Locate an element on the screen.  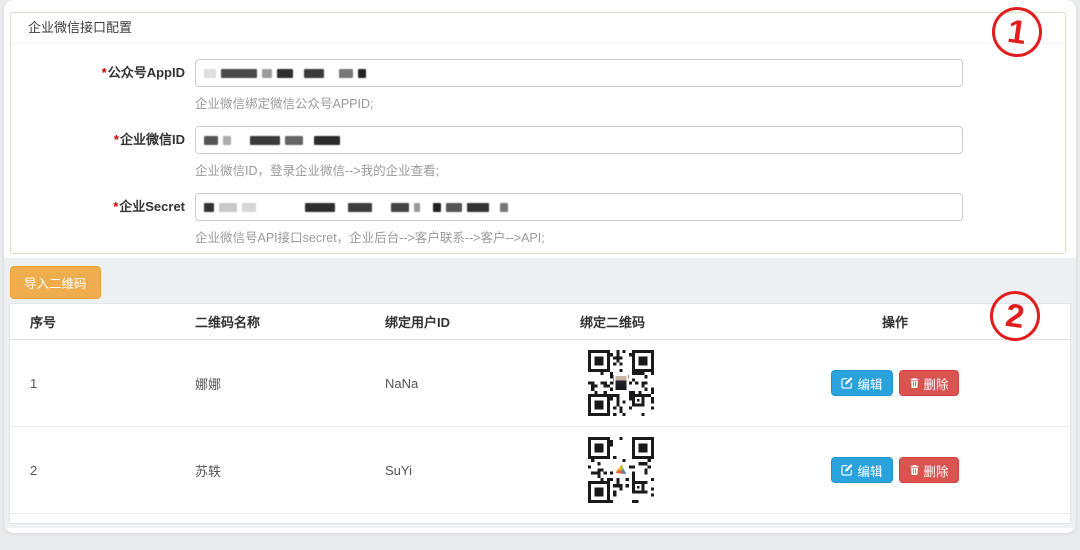
secret-input is located at coordinates (579, 207).